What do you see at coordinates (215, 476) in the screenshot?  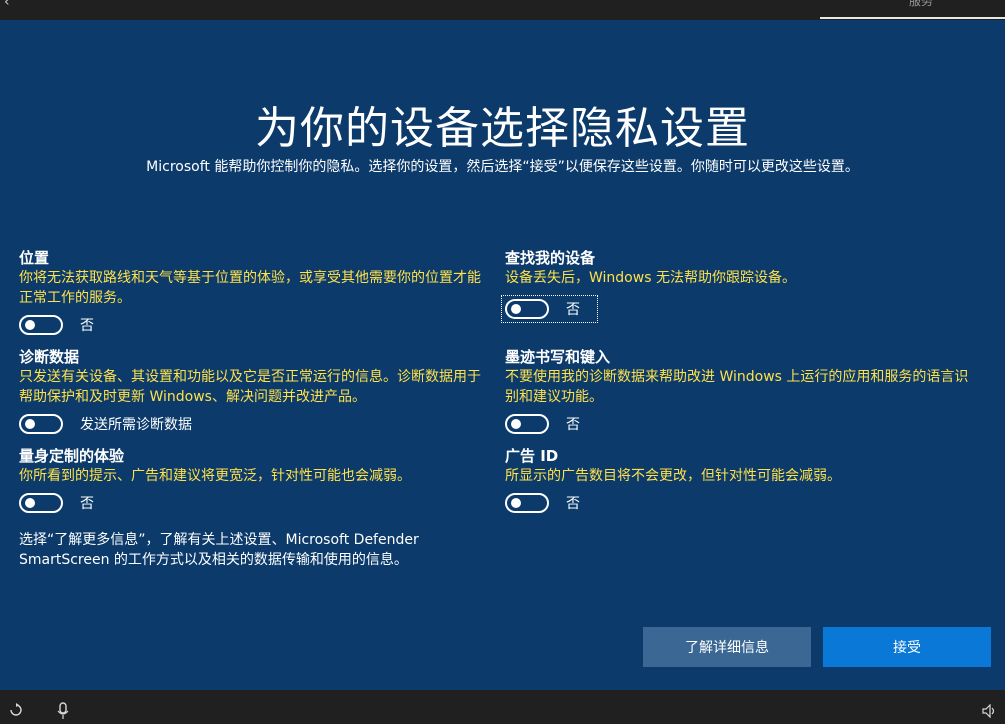 I see `setting-description: 你所看到的提示、广告和建议将更宽泛，针对性可能也会减弱。` at bounding box center [215, 476].